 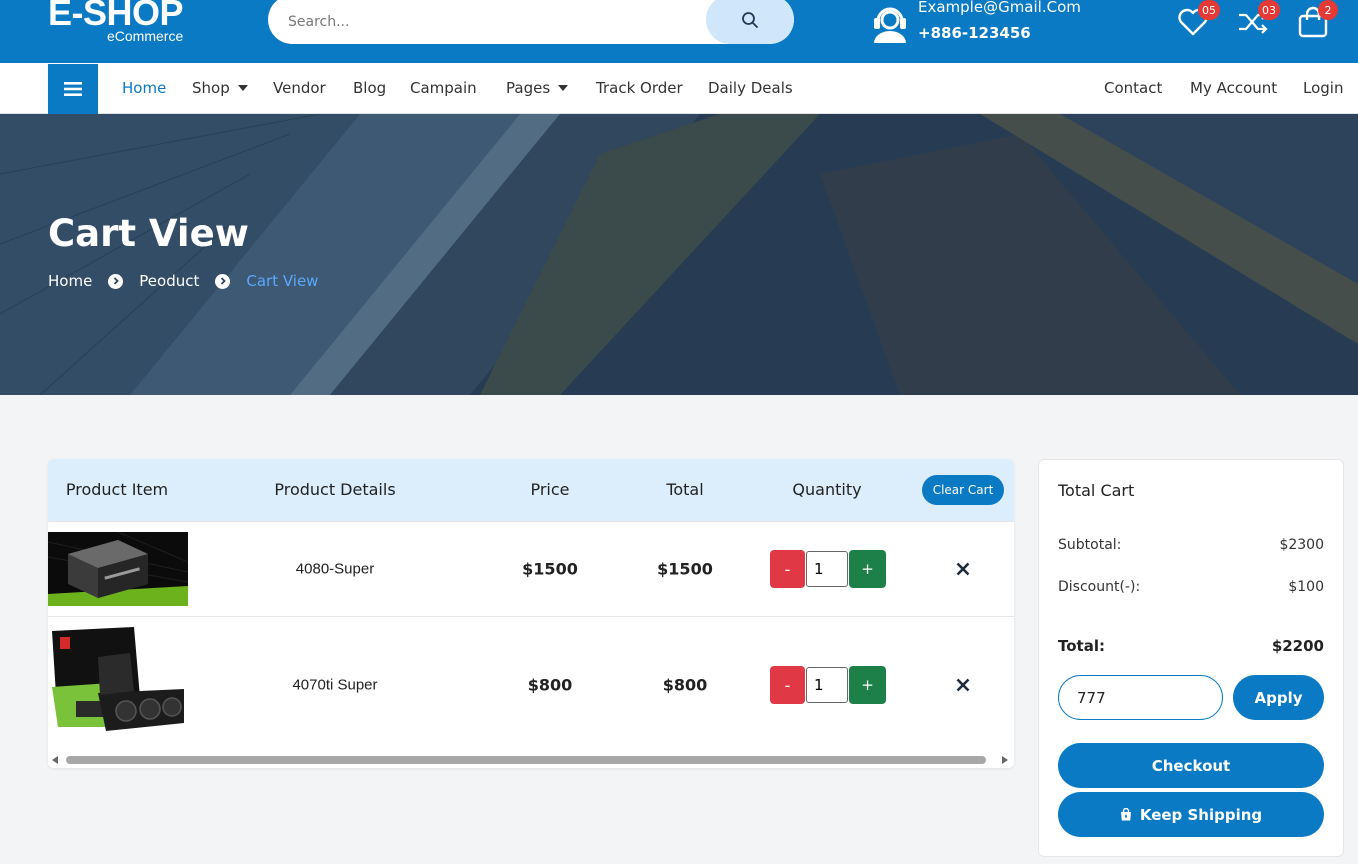 What do you see at coordinates (827, 489) in the screenshot?
I see `header-quantity: Quantity` at bounding box center [827, 489].